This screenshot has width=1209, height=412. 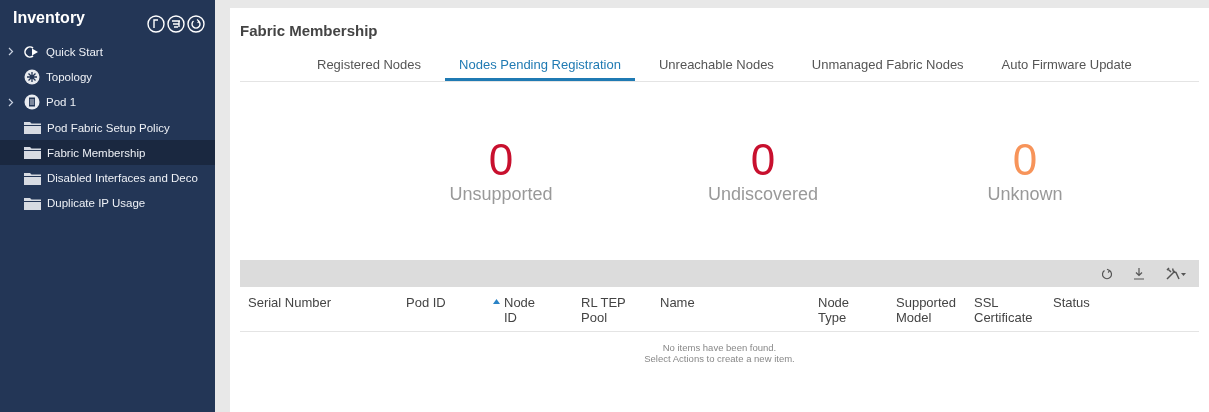 I want to click on count-label: Unknown, so click(x=1025, y=194).